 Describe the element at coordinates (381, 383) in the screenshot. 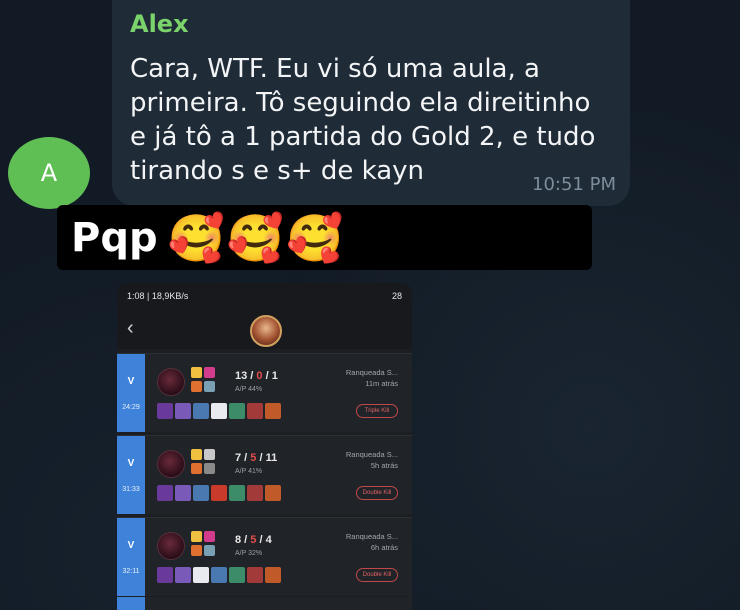

I see `time-ago: 11m atrás` at that location.